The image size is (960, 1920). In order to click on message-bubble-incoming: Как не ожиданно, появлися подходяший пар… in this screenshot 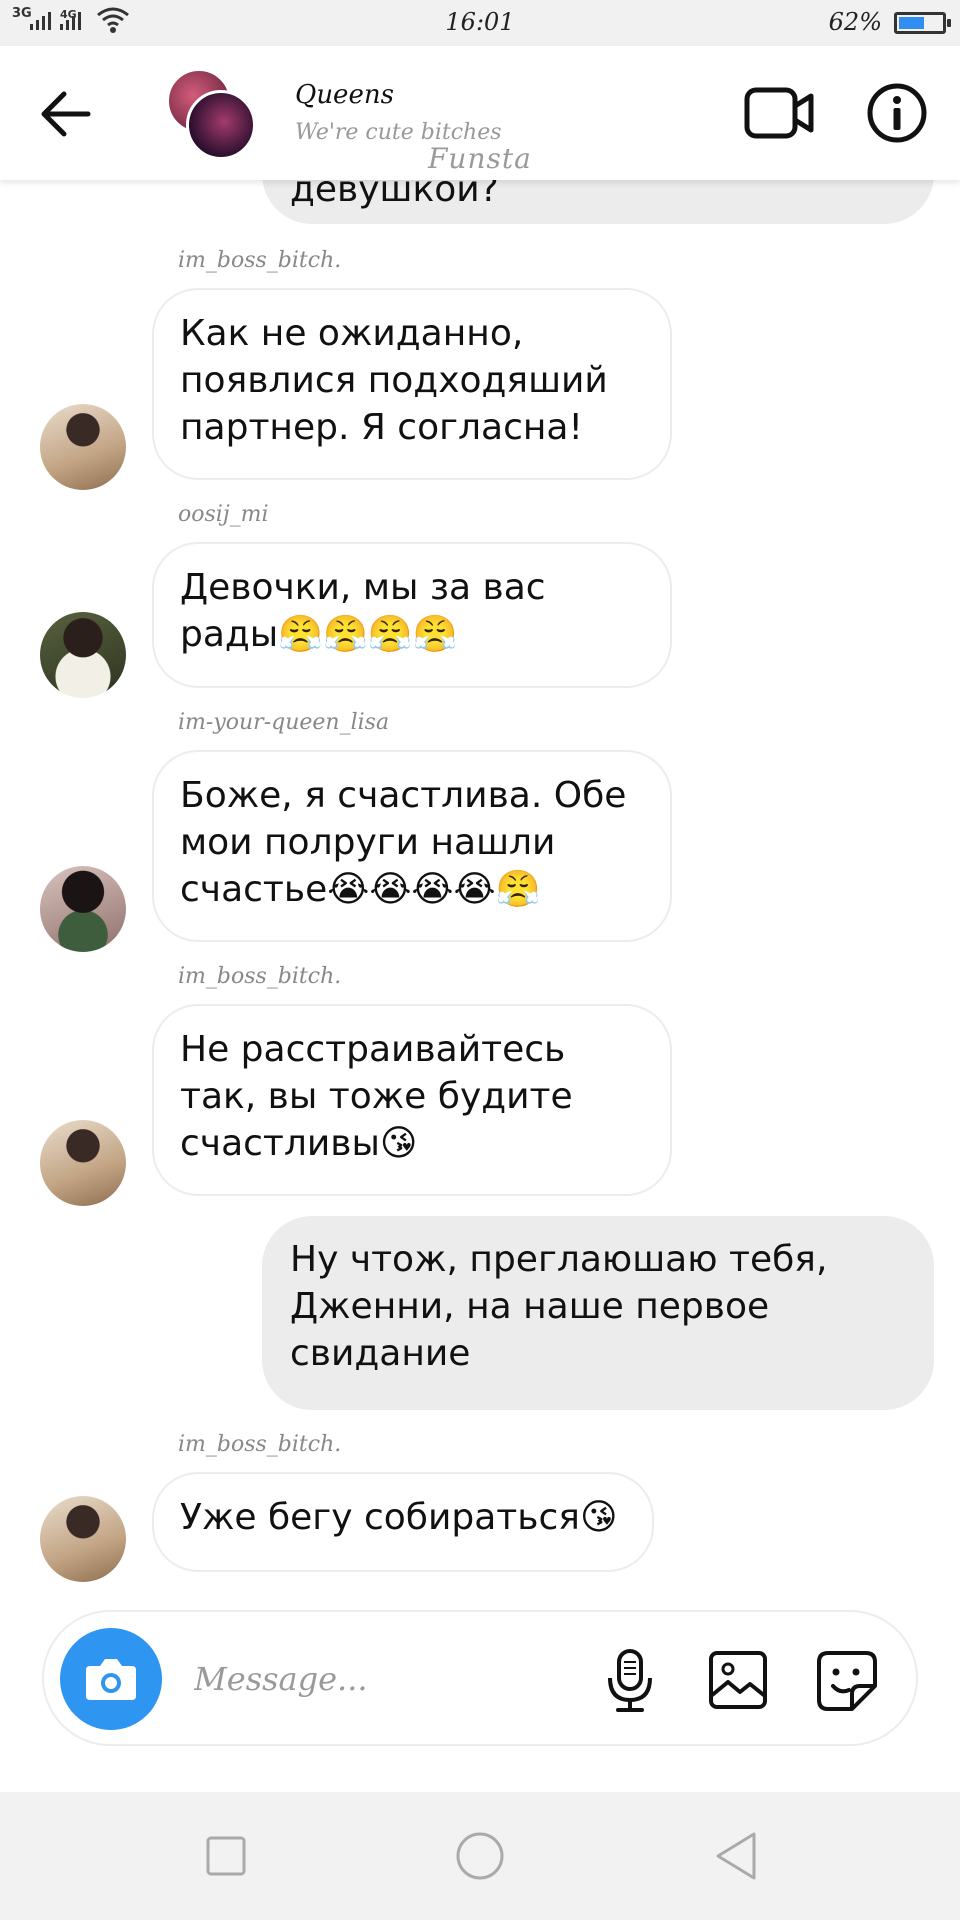, I will do `click(412, 384)`.